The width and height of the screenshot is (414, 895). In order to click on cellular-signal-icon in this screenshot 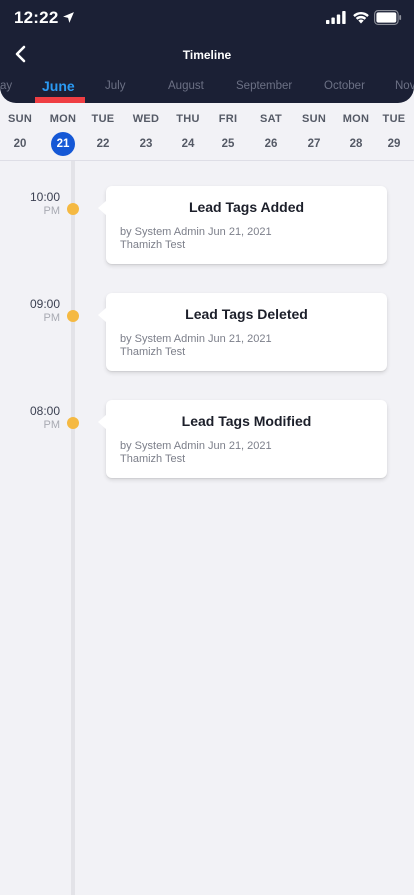, I will do `click(336, 17)`.